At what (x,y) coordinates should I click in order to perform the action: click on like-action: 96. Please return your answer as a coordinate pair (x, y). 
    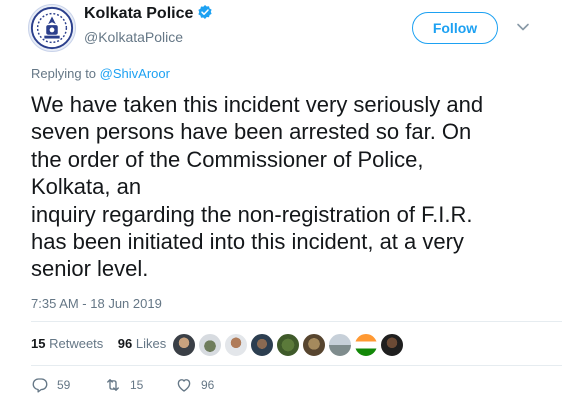
    Looking at the image, I should click on (194, 385).